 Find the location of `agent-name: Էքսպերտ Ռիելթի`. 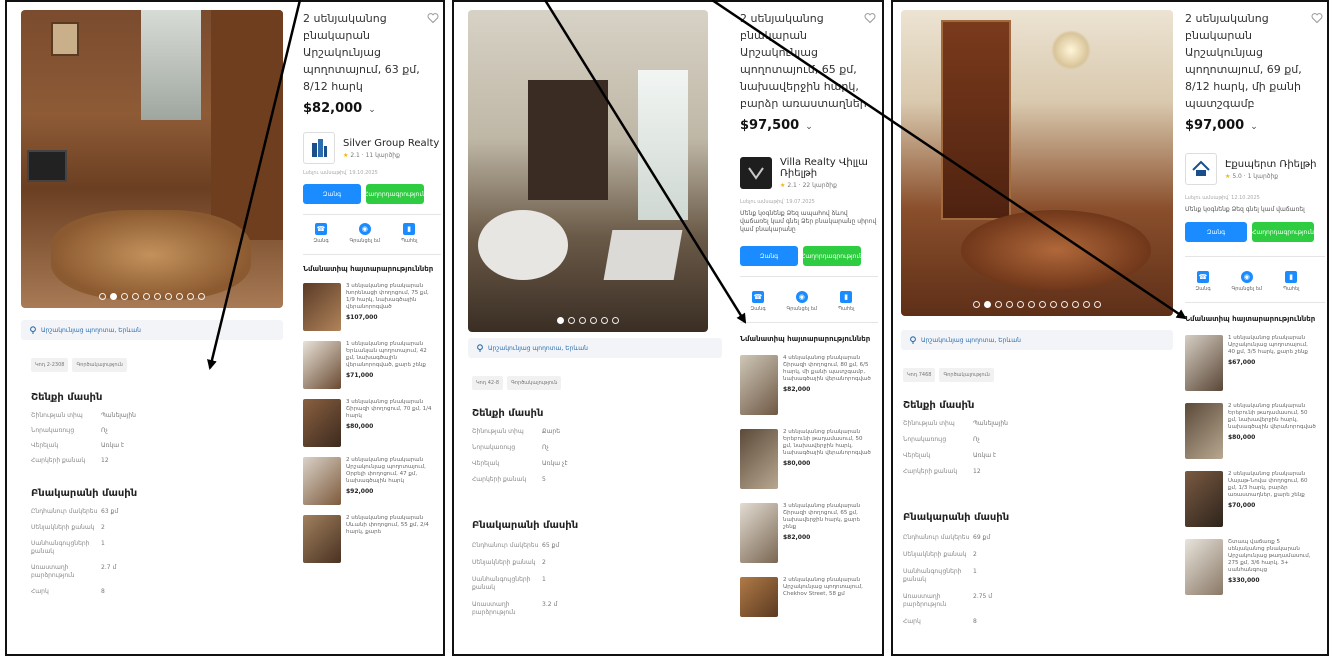

agent-name: Էքսպերտ Ռիելթի is located at coordinates (1270, 164).